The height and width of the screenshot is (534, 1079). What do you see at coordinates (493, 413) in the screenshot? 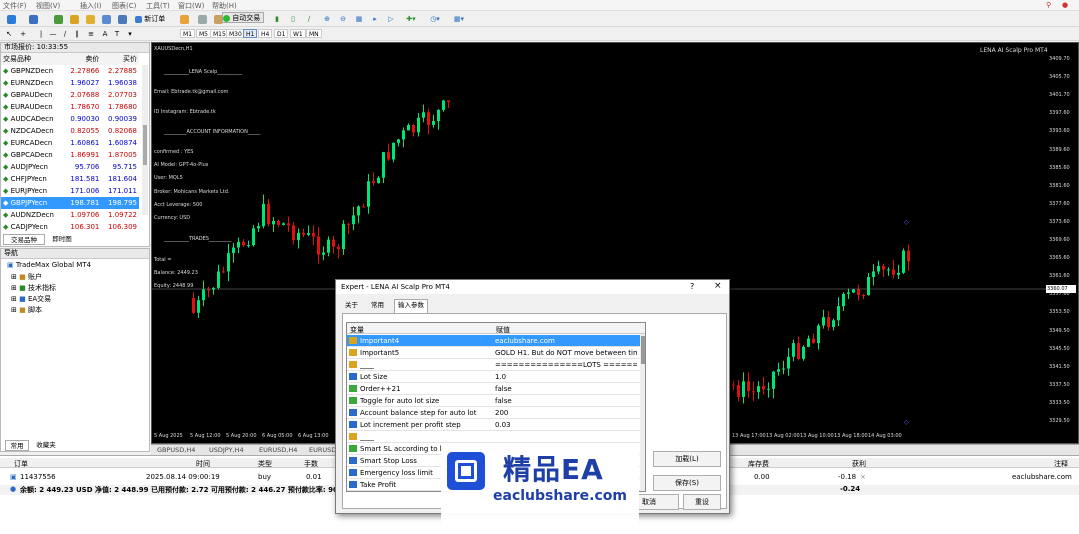
I see `input-row: Account balance step for auto lot 200` at bounding box center [493, 413].